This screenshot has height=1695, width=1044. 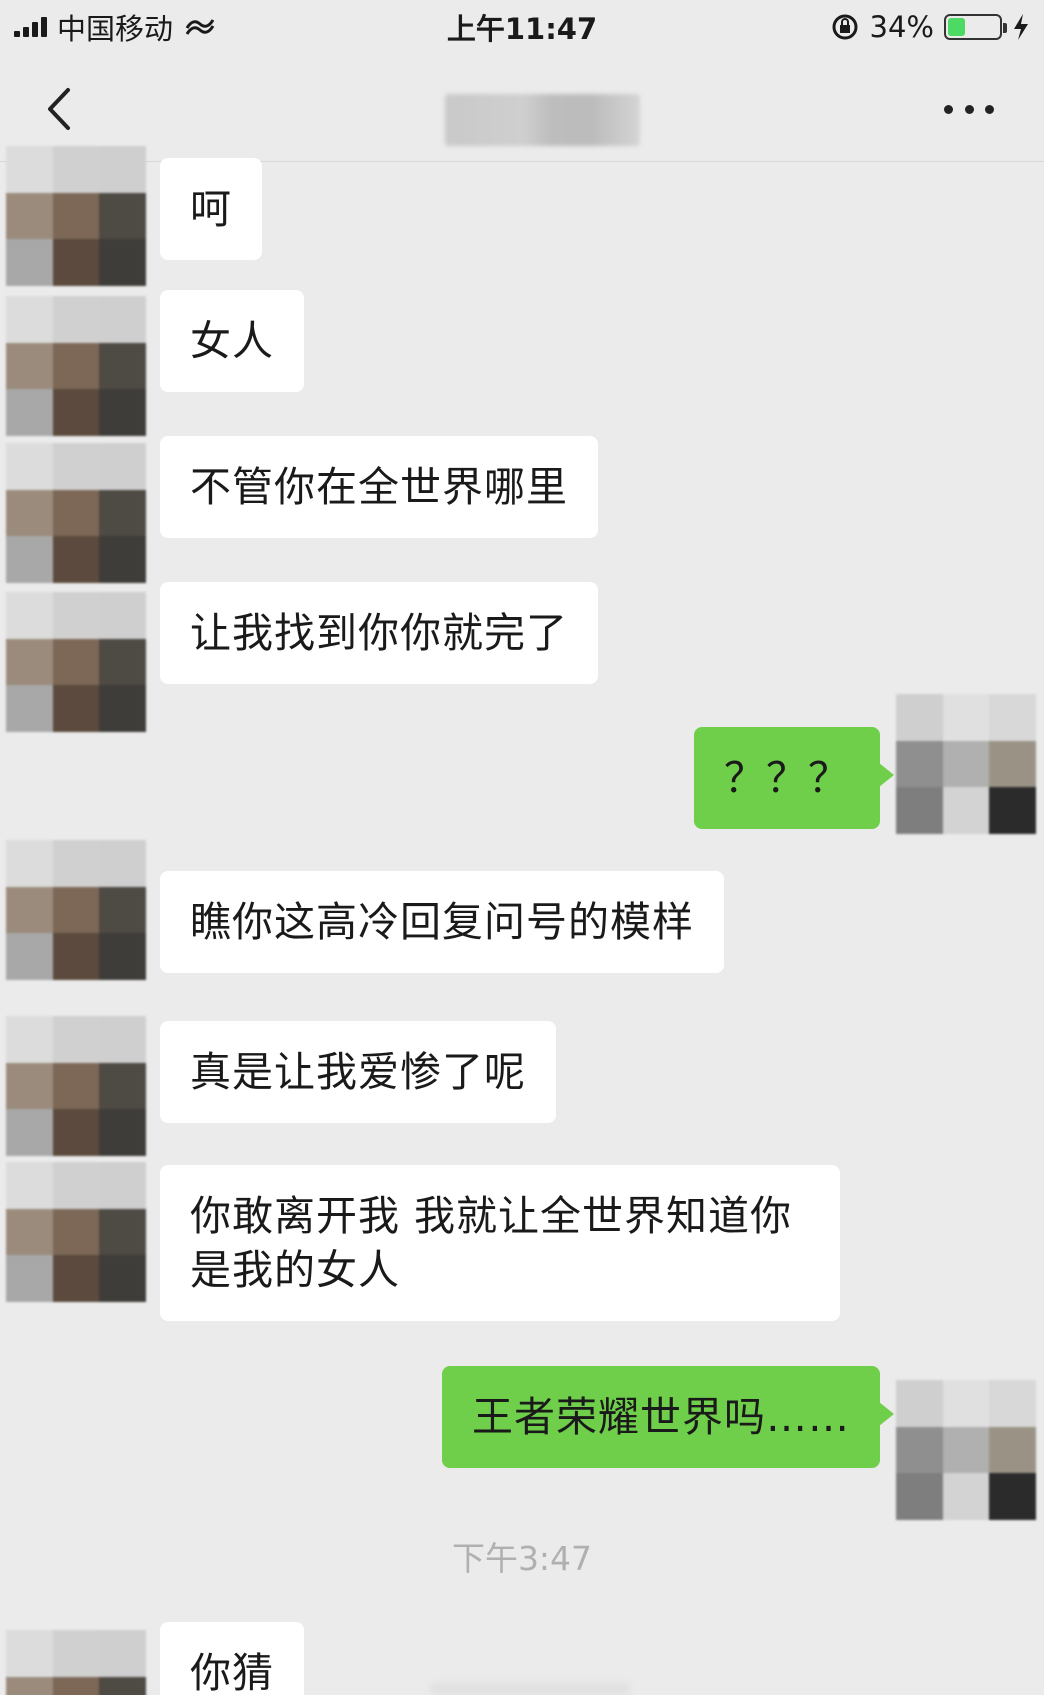 What do you see at coordinates (211, 209) in the screenshot?
I see `incoming-message: 呵` at bounding box center [211, 209].